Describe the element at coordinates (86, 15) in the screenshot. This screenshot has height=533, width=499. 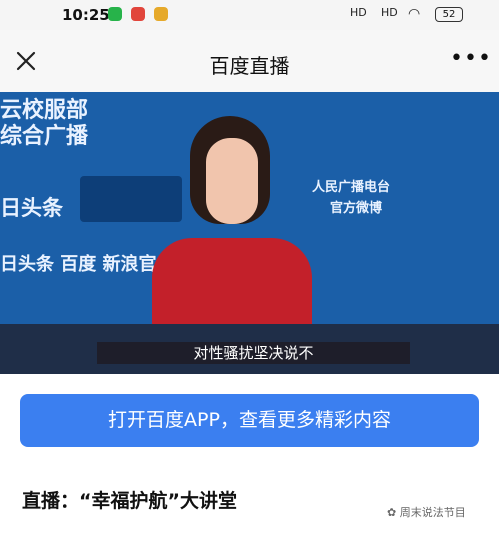
I see `status-time: 10:25` at that location.